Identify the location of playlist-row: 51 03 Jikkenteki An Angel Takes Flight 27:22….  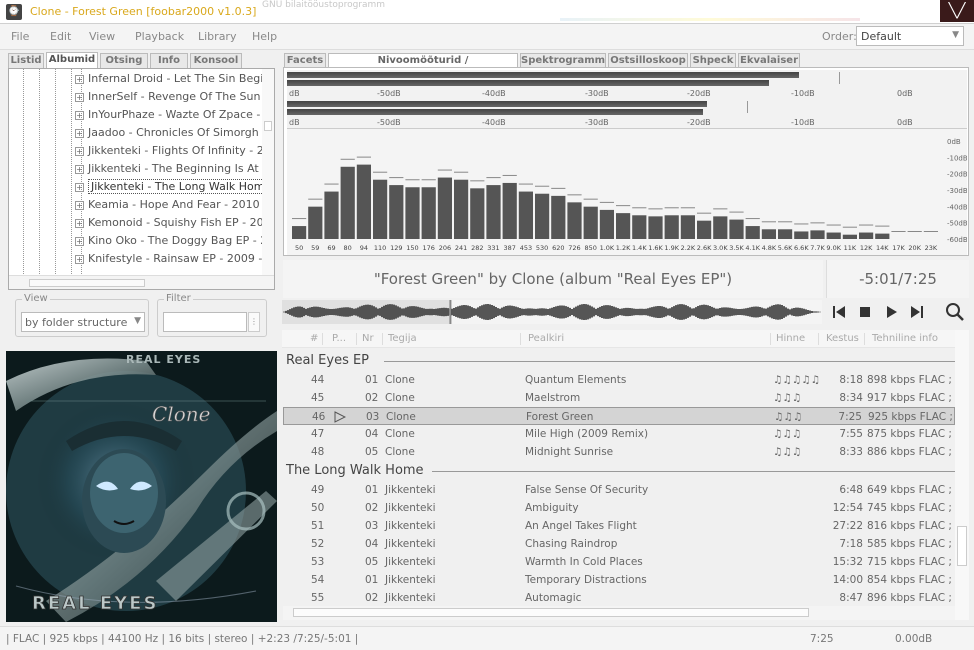
(622, 526).